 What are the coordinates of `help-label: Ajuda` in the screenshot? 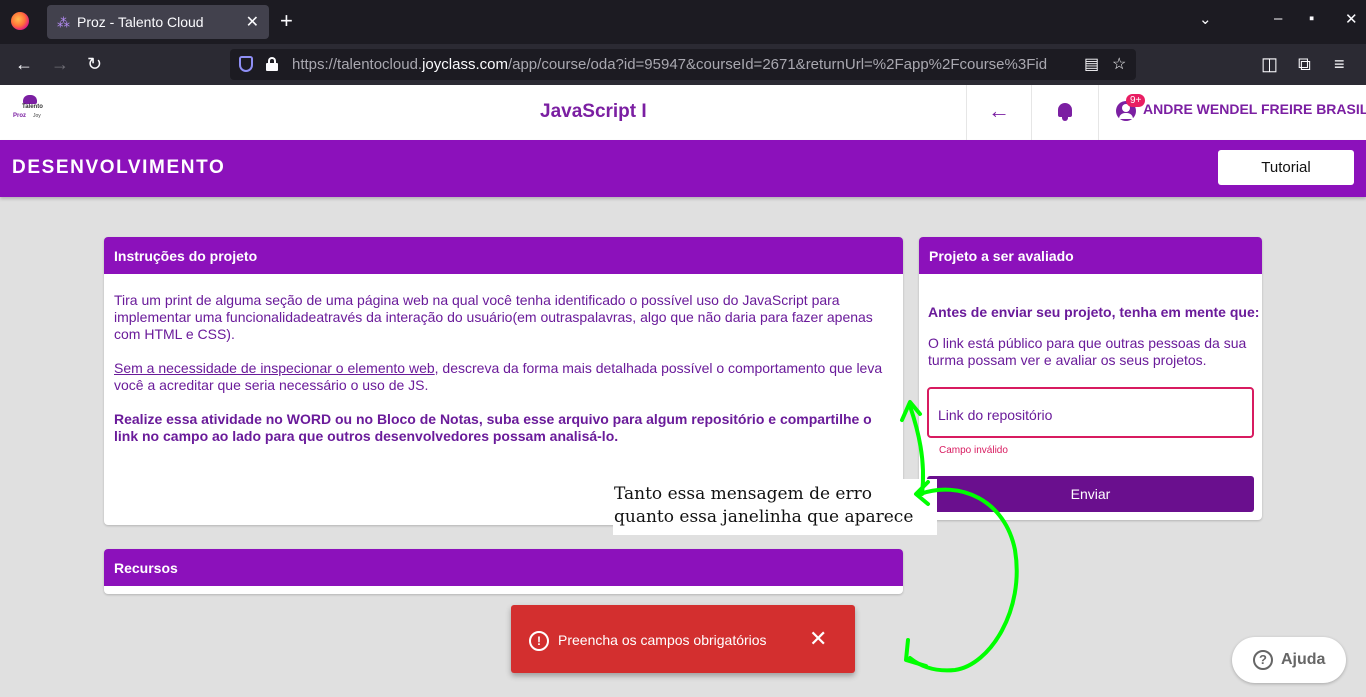 It's located at (1303, 659).